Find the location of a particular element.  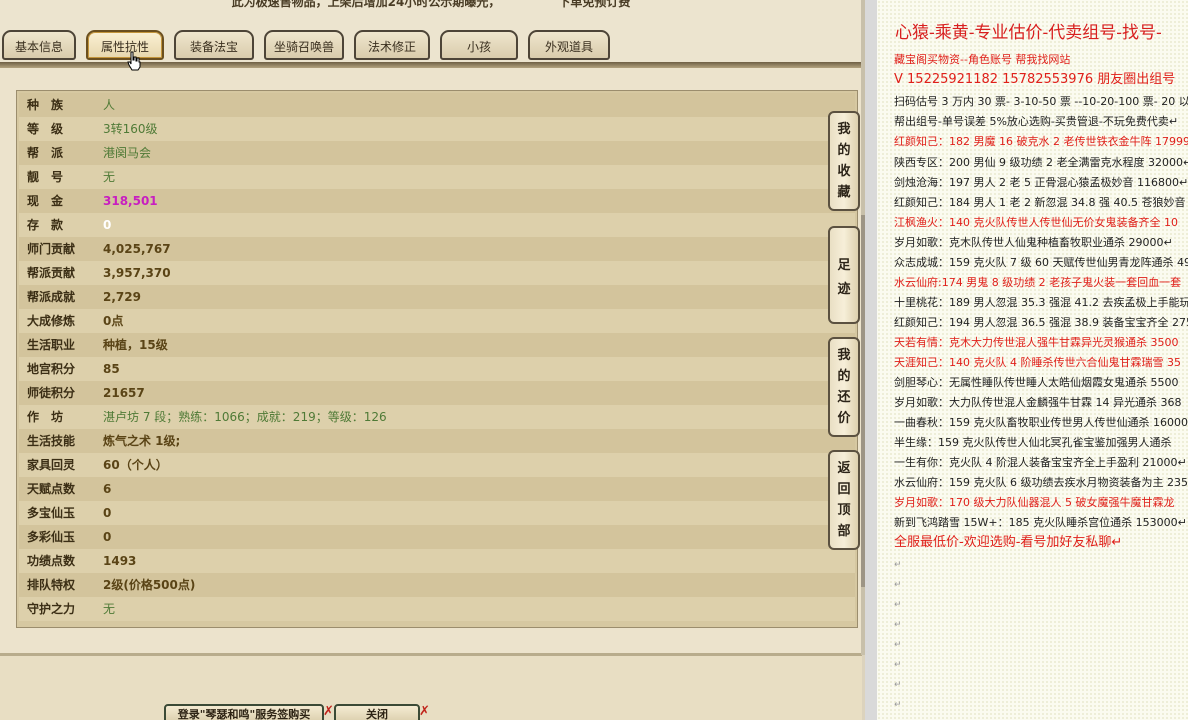

doc-line: 剑烛沧海：197 男人 2 老 5 正骨混心猿孟极妙音 116800↵ is located at coordinates (1041, 182).